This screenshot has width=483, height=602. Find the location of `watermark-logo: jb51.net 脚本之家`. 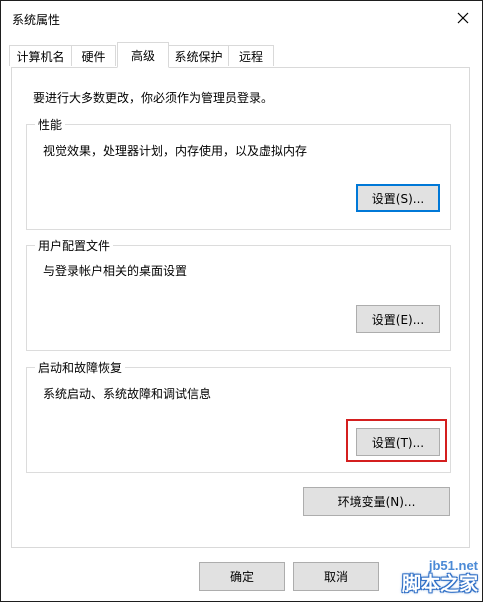

watermark-logo: jb51.net 脚本之家 is located at coordinates (440, 576).